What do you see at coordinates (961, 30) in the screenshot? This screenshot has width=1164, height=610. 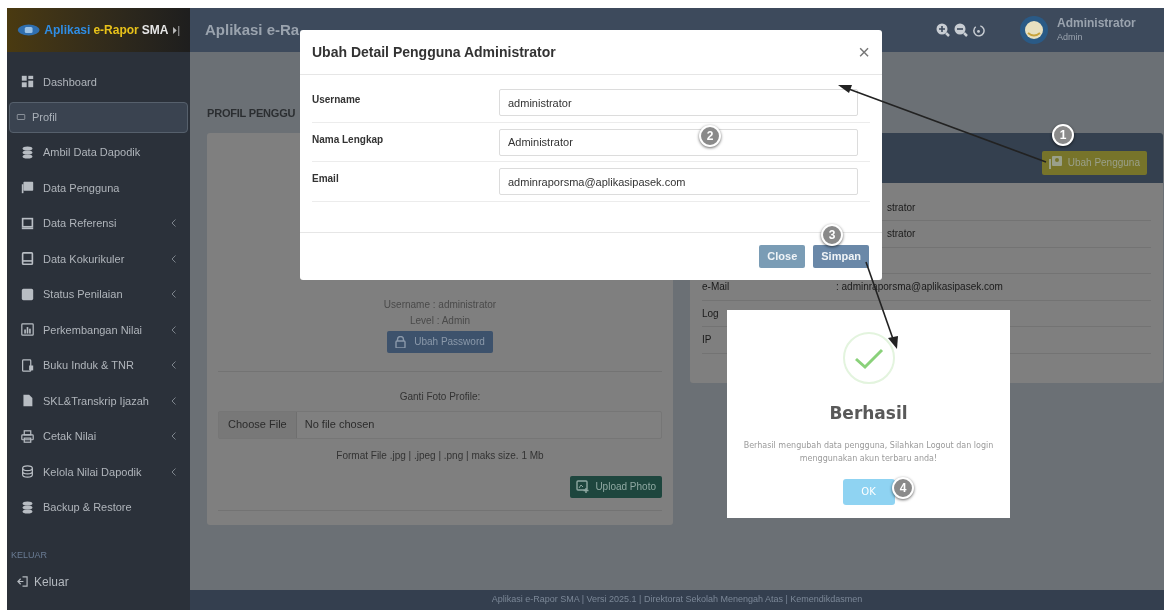 I see `zoom-out-icon` at bounding box center [961, 30].